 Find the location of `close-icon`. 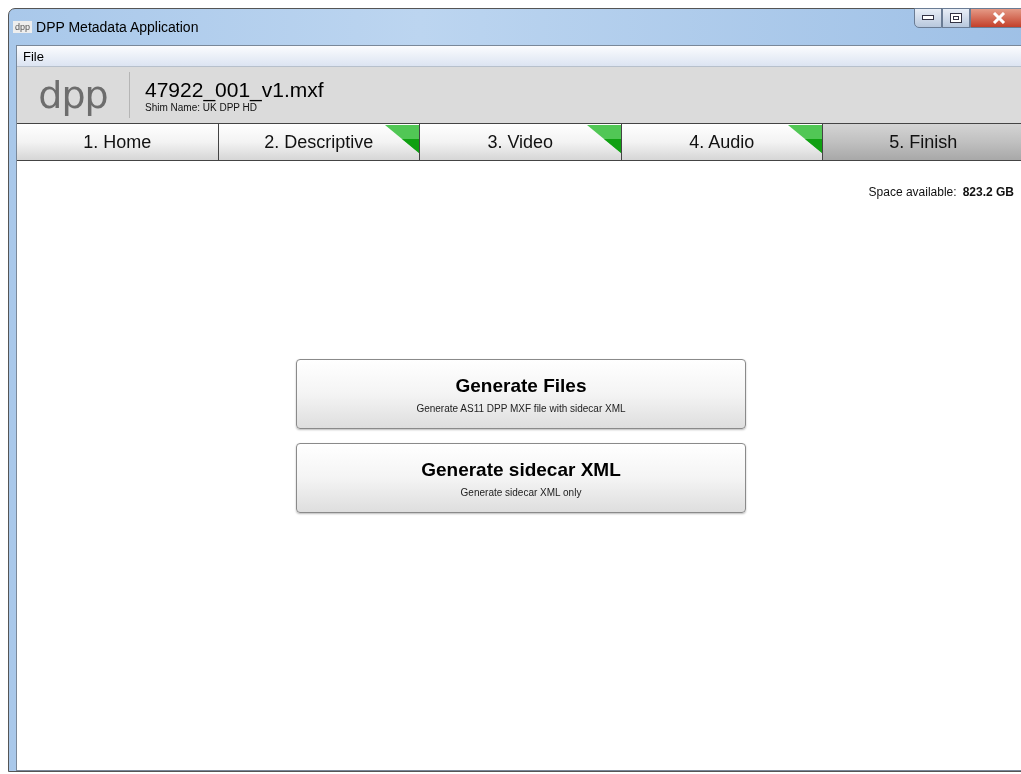

close-icon is located at coordinates (999, 18).